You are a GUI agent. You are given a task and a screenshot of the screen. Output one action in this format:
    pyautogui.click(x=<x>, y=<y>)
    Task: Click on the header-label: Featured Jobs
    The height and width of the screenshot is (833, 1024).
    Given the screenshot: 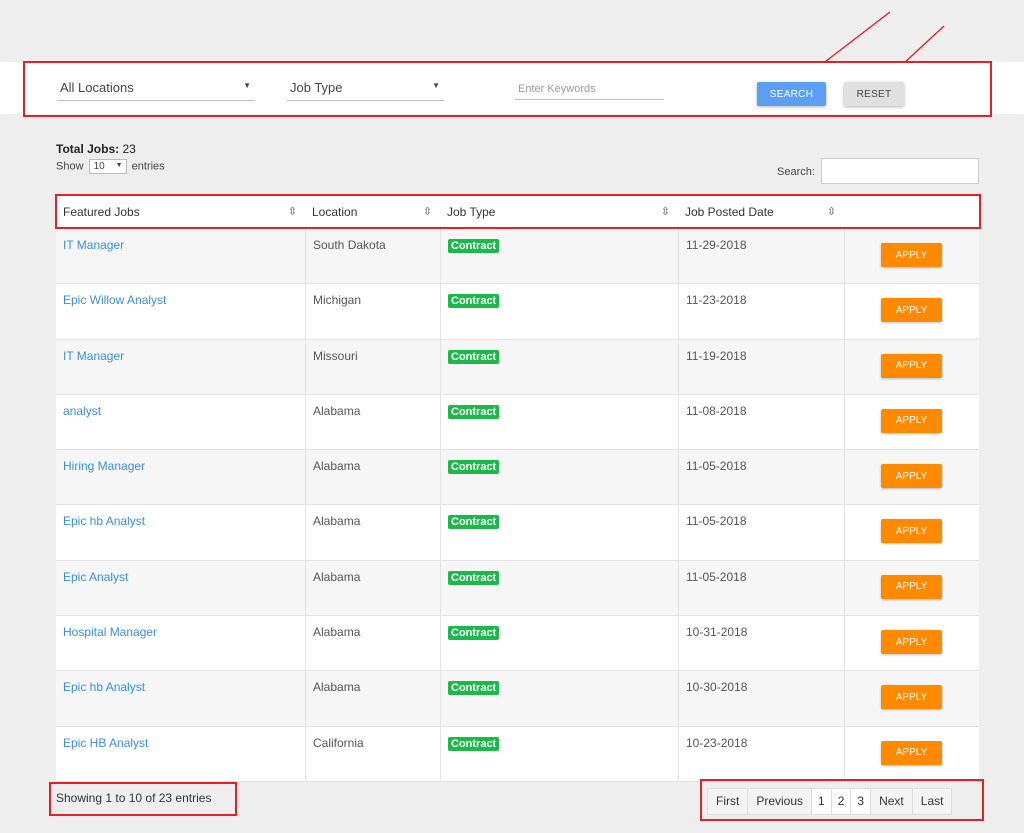 What is the action you would take?
    pyautogui.click(x=101, y=212)
    